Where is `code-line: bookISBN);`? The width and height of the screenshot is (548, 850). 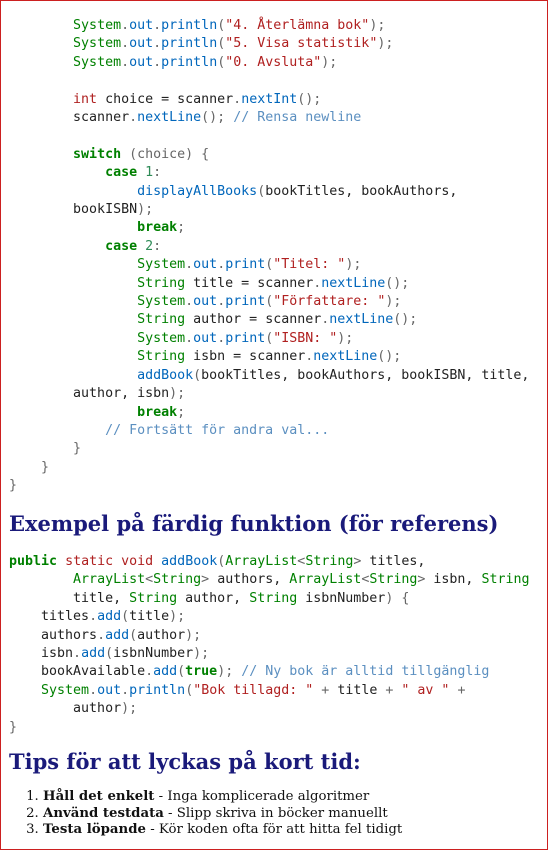 code-line: bookISBN); is located at coordinates (269, 210).